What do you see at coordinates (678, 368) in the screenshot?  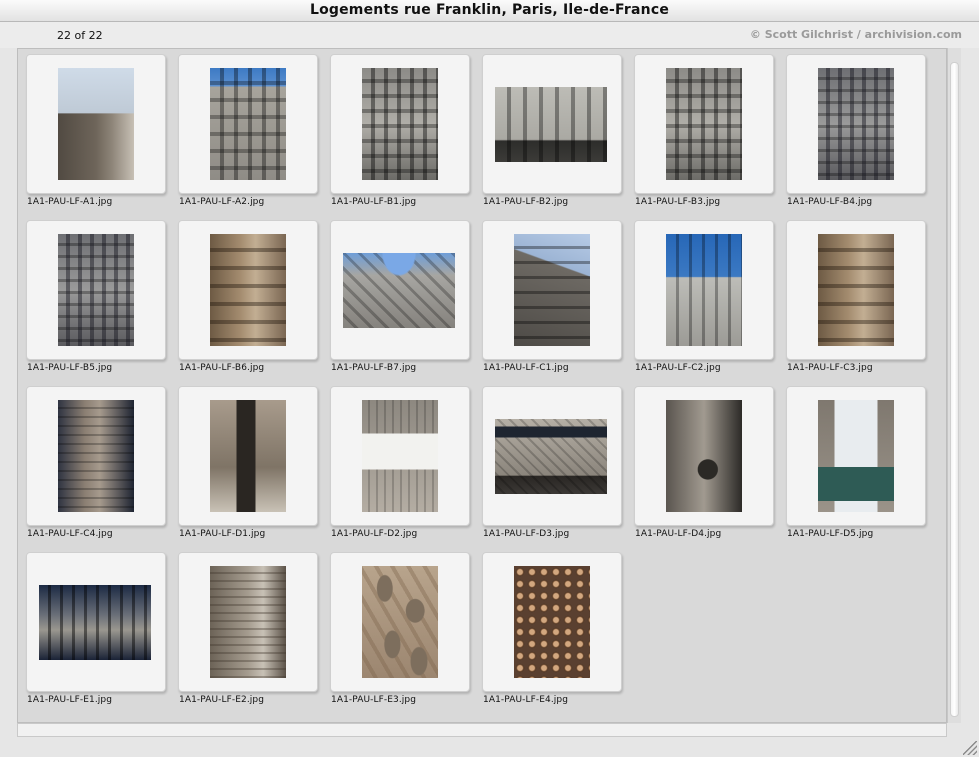 I see `thumbnail-filename: 1A1-PAU-LF-C2.jpg` at bounding box center [678, 368].